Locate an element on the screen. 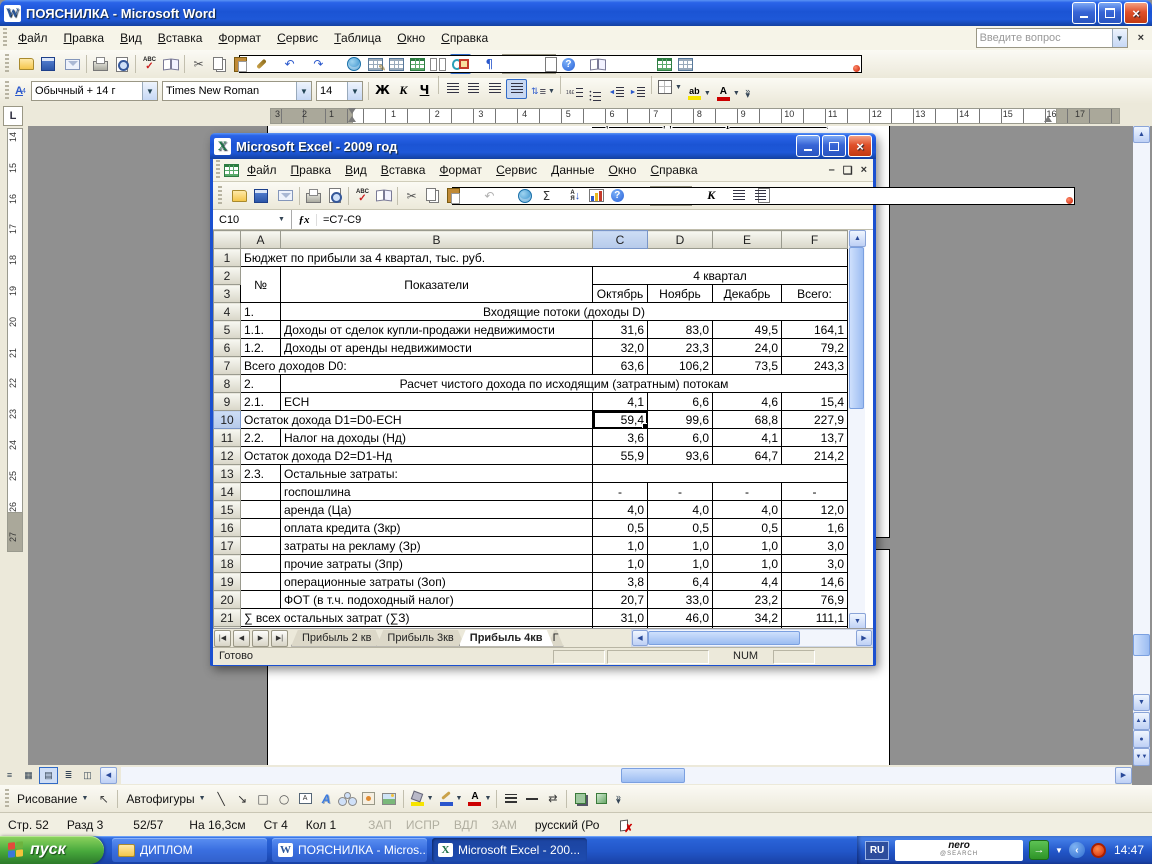 This screenshot has width=1152, height=864. cell-a19 is located at coordinates (260, 581).